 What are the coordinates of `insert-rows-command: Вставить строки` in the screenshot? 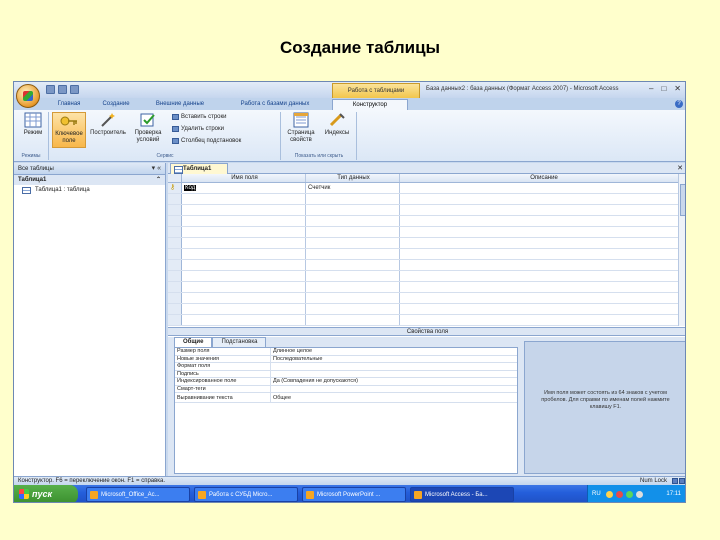 It's located at (199, 117).